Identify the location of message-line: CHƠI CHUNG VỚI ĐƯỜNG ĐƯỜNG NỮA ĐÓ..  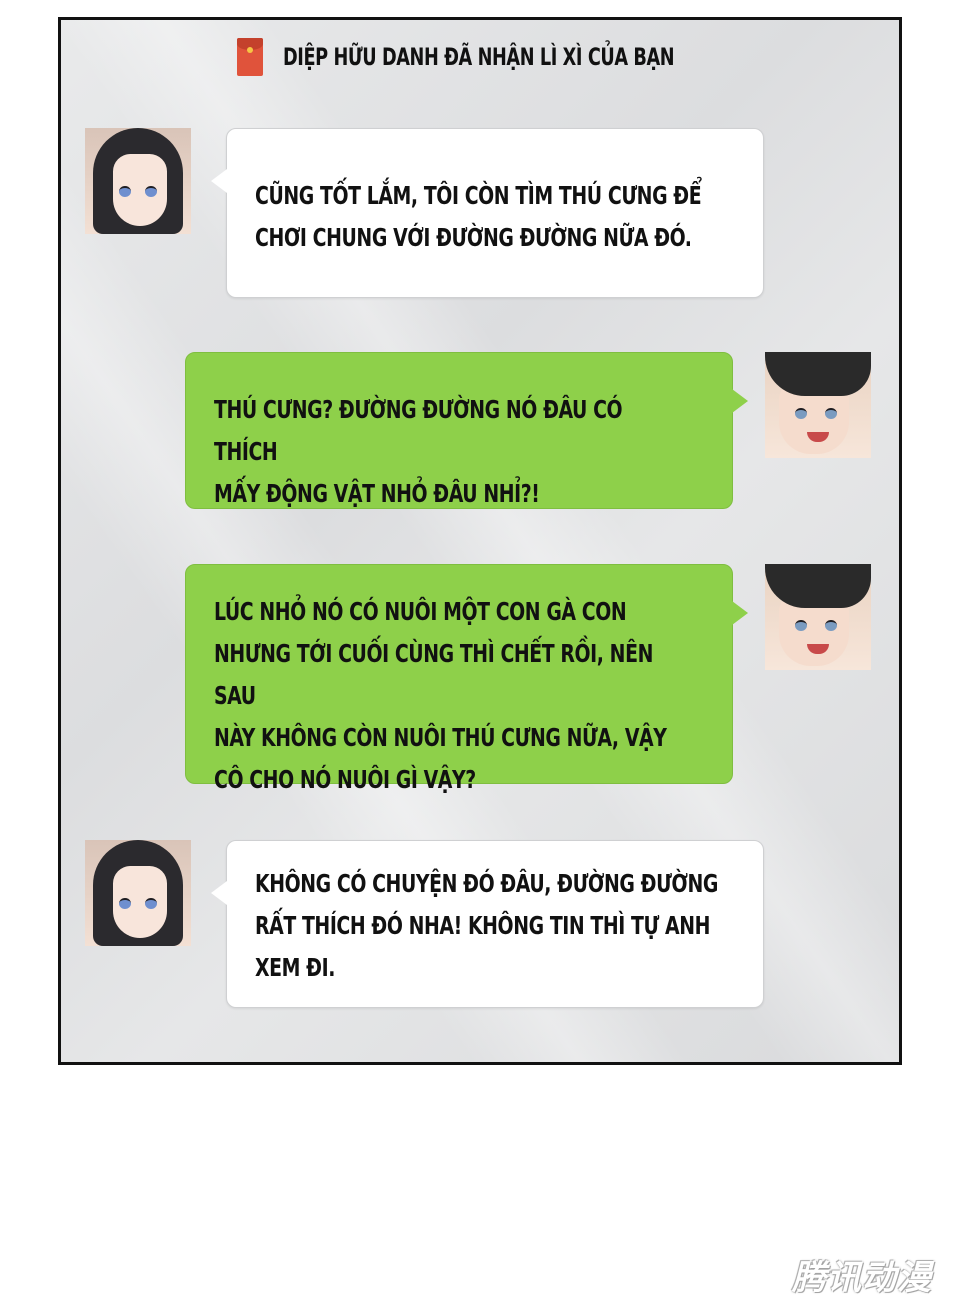
(473, 237).